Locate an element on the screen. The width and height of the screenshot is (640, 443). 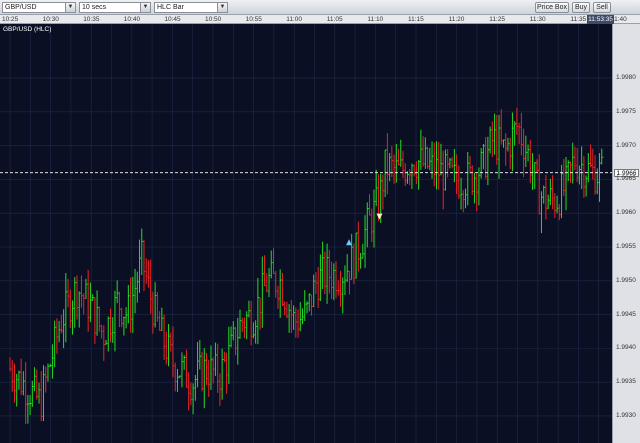
buy-button: Buy is located at coordinates (581, 7).